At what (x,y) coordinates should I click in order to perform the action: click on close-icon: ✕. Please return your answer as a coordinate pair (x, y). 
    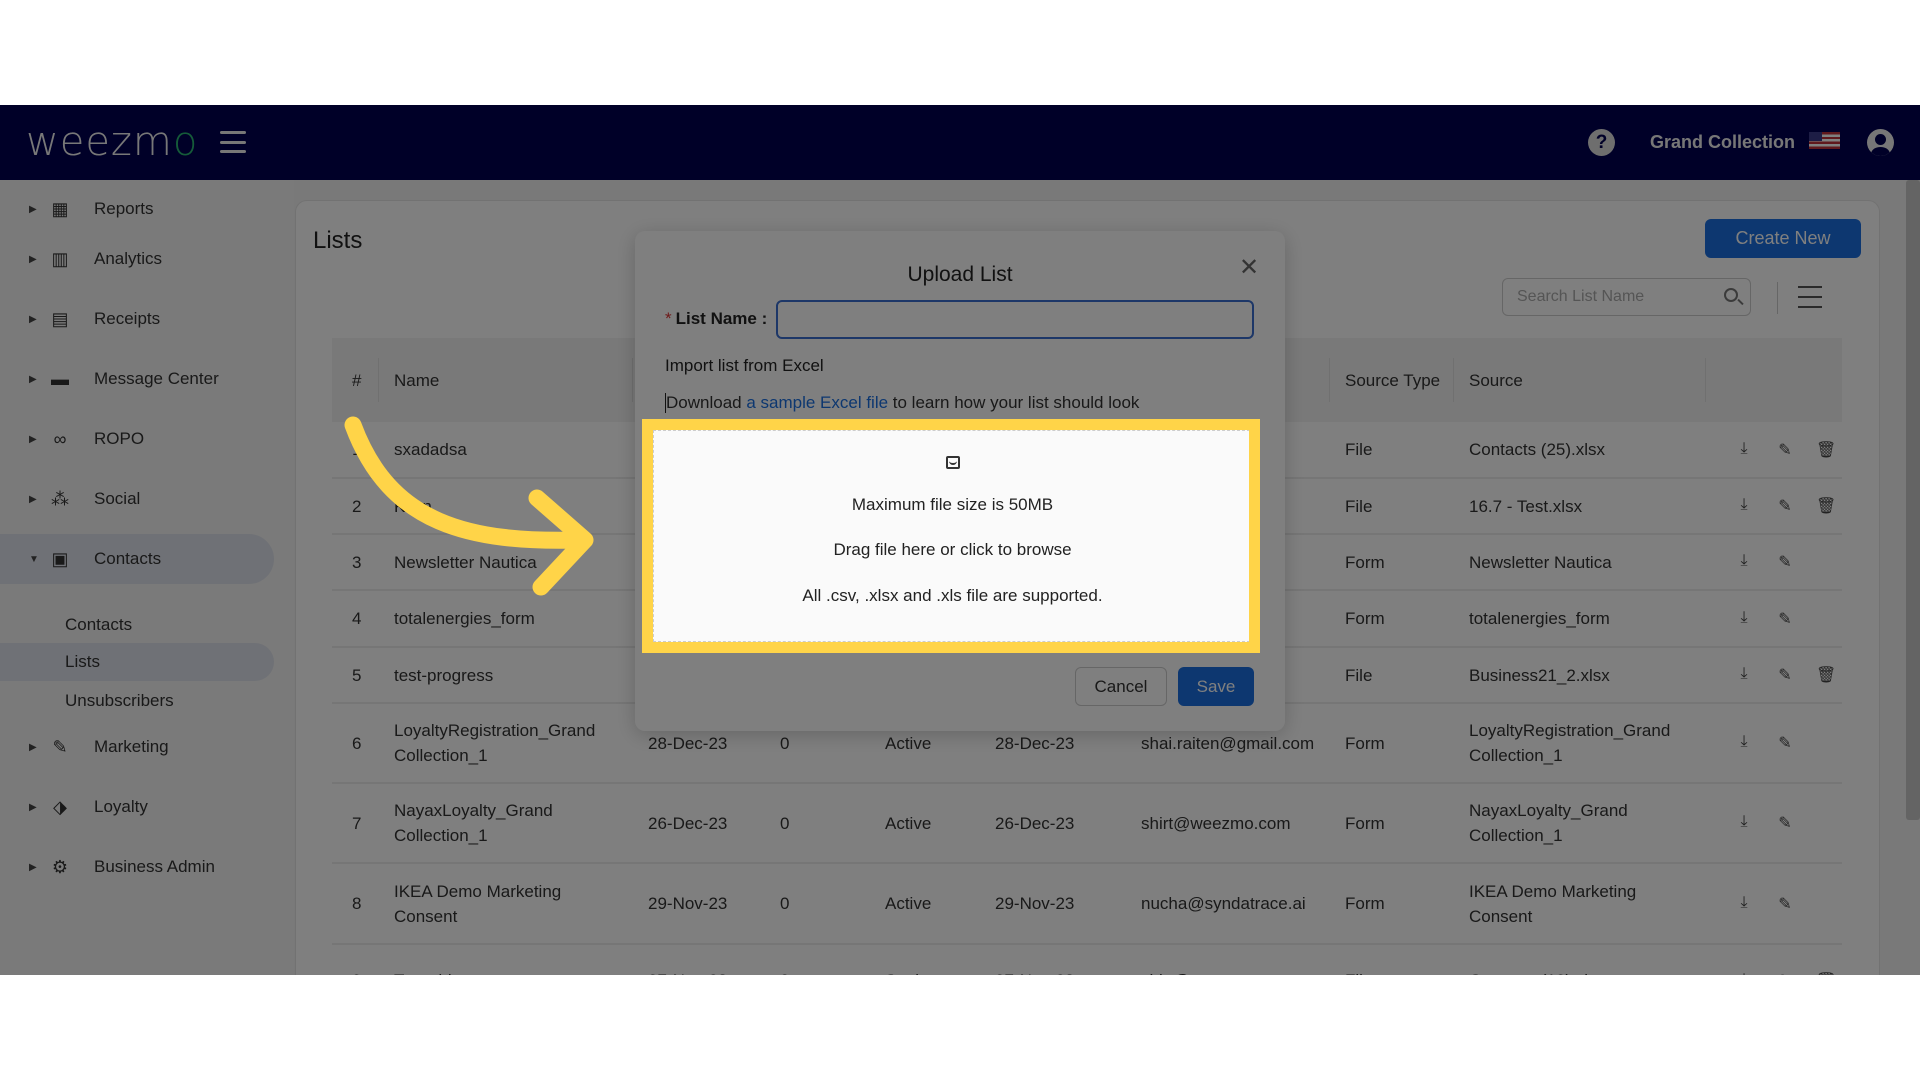
    Looking at the image, I should click on (1249, 267).